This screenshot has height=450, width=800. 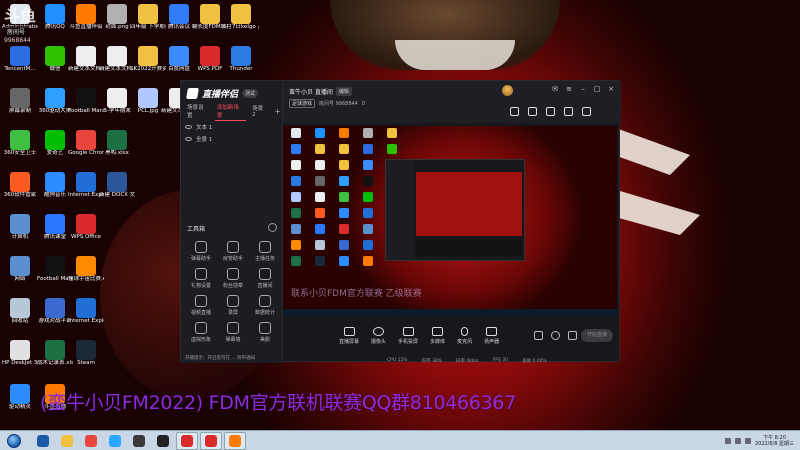 What do you see at coordinates (597, 335) in the screenshot?
I see `start-live-button: 开始直播` at bounding box center [597, 335].